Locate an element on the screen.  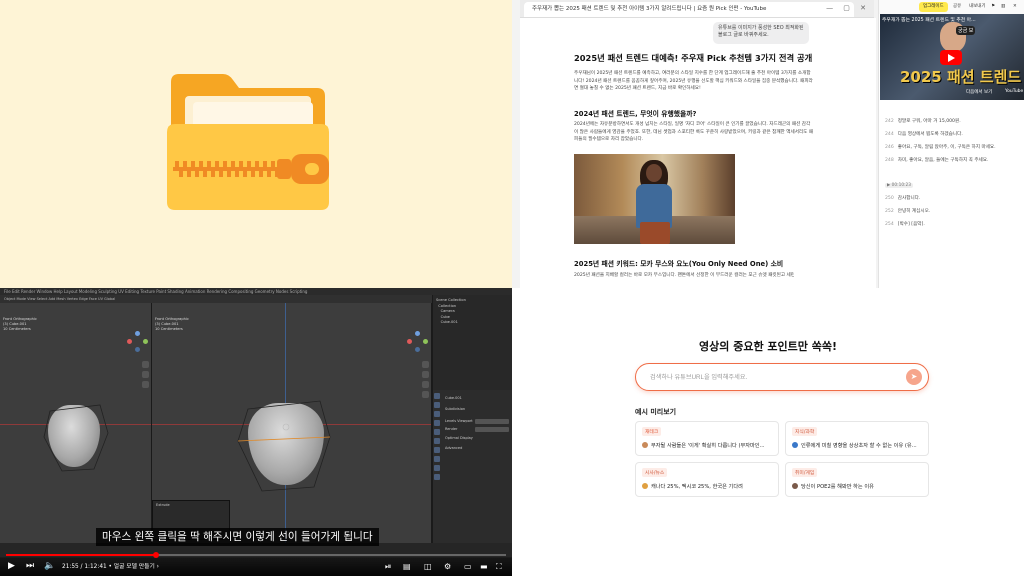
play-icon is located at coordinates (951, 57).